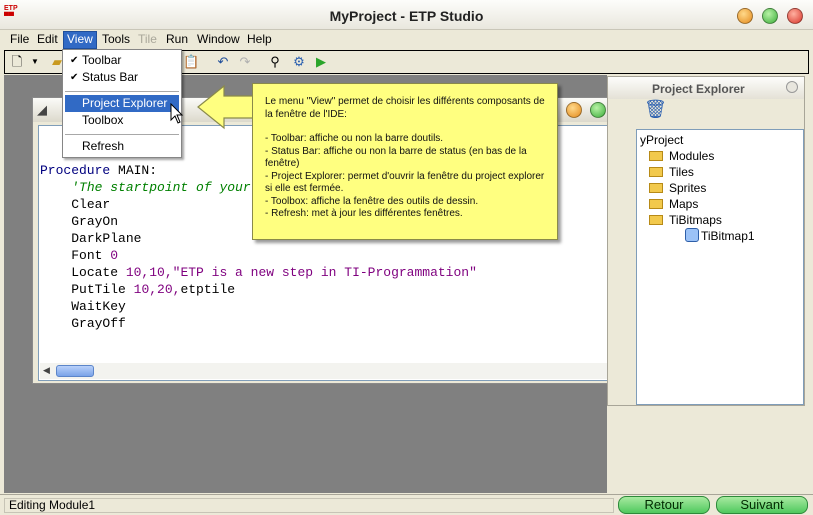 This screenshot has height=515, width=813. What do you see at coordinates (208, 289) in the screenshot?
I see `code-text-segment: etptile` at bounding box center [208, 289].